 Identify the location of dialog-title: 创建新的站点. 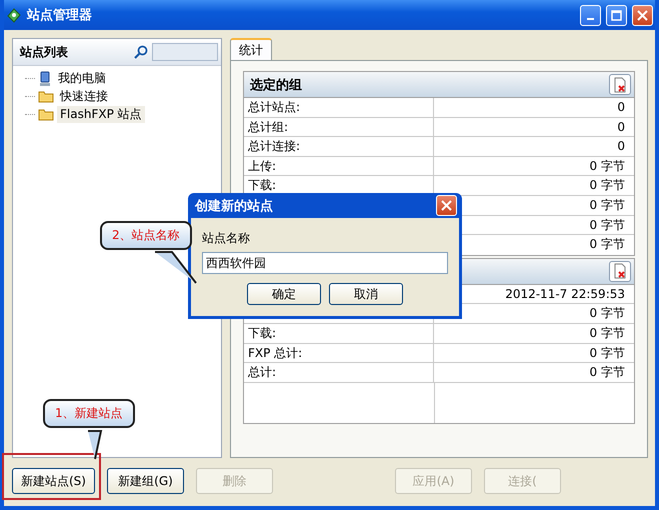
(234, 206).